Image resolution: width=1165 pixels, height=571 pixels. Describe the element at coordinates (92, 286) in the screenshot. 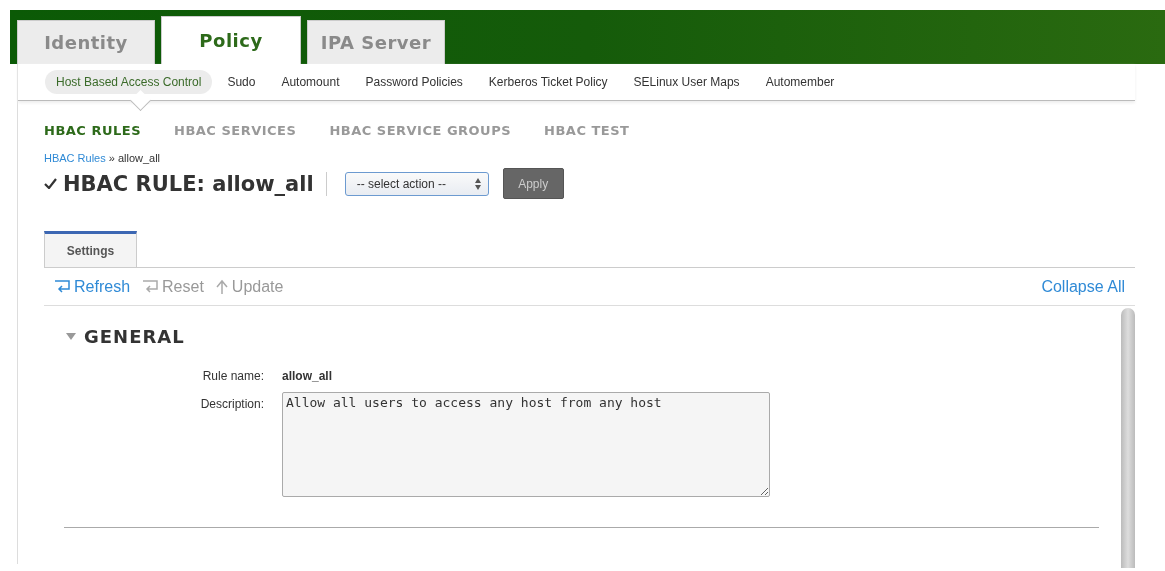

I see `toolbar-button: Refresh` at that location.